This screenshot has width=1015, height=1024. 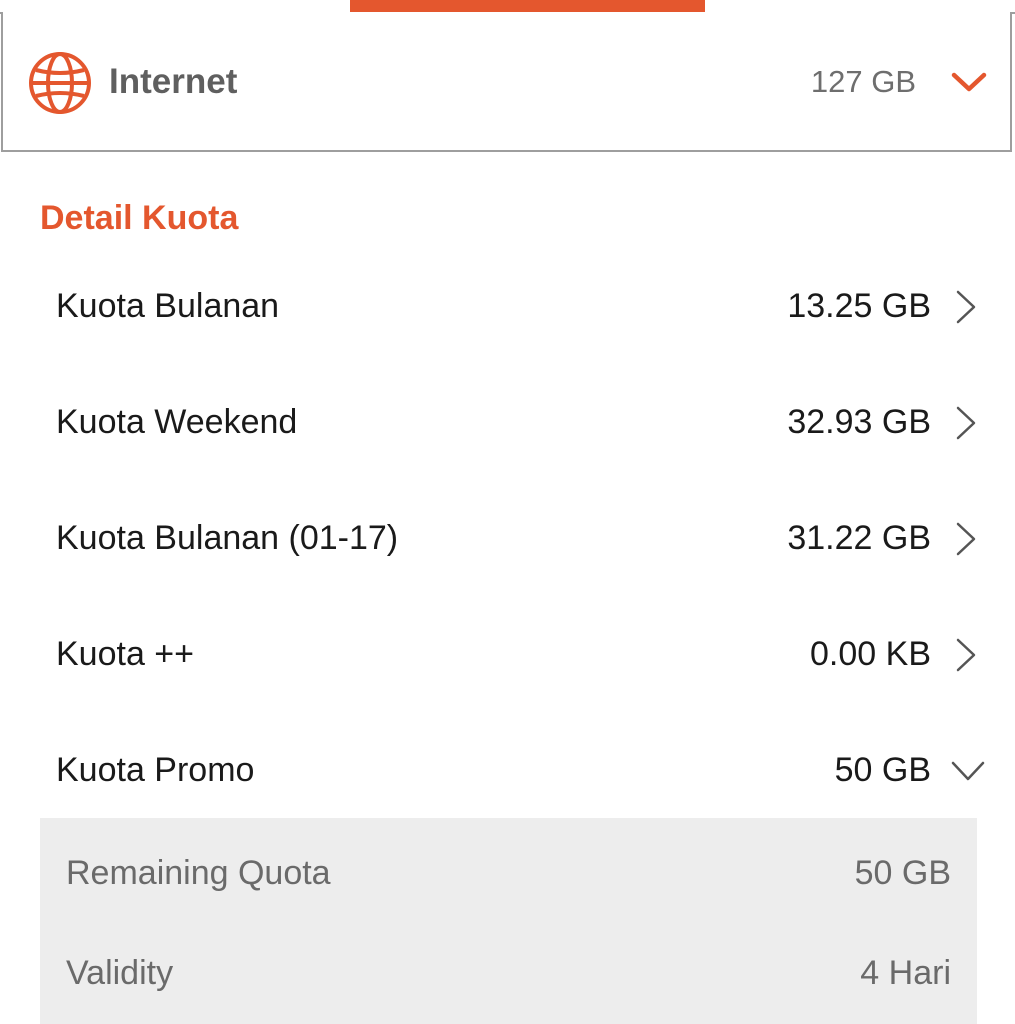 What do you see at coordinates (521, 537) in the screenshot?
I see `quota-row-bulanan-01-17: Kuota Bulanan (01-17) 31.22 GB` at bounding box center [521, 537].